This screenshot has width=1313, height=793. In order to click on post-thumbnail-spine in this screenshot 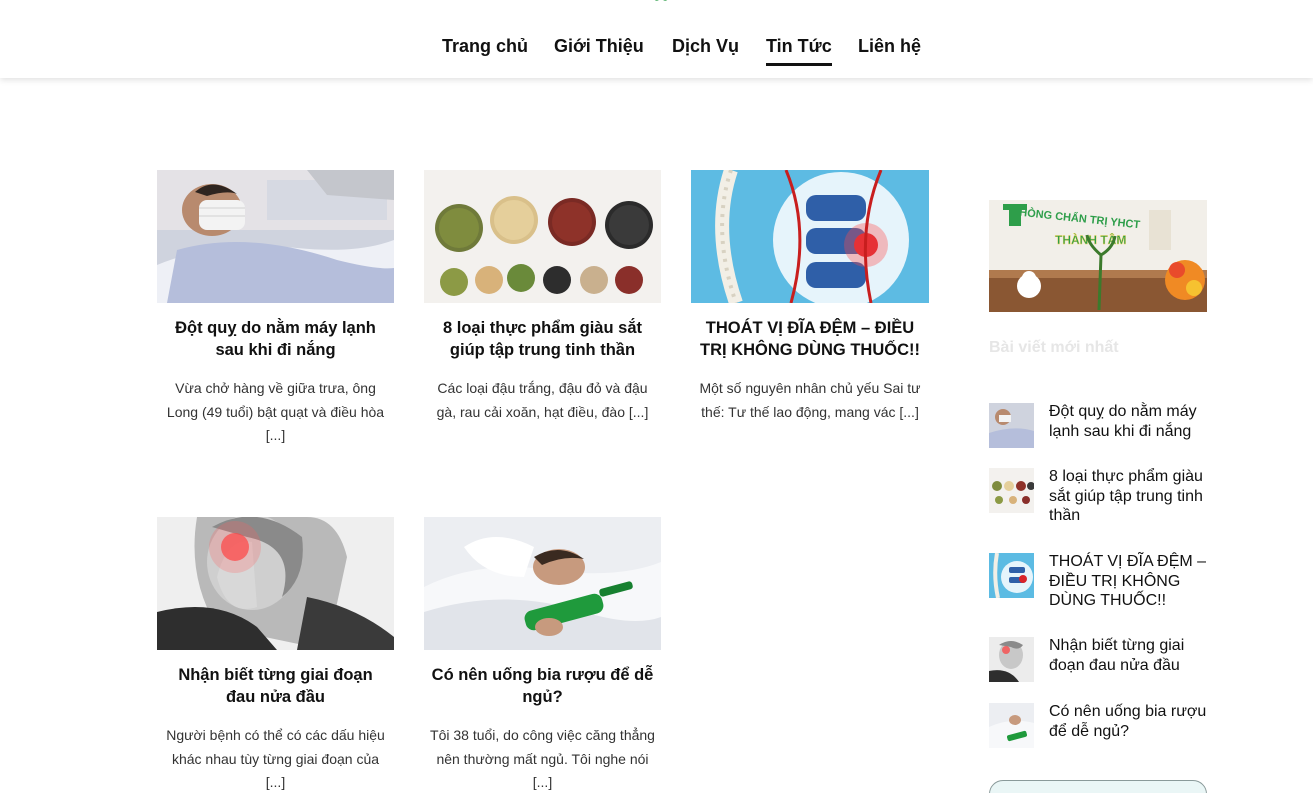, I will do `click(810, 236)`.